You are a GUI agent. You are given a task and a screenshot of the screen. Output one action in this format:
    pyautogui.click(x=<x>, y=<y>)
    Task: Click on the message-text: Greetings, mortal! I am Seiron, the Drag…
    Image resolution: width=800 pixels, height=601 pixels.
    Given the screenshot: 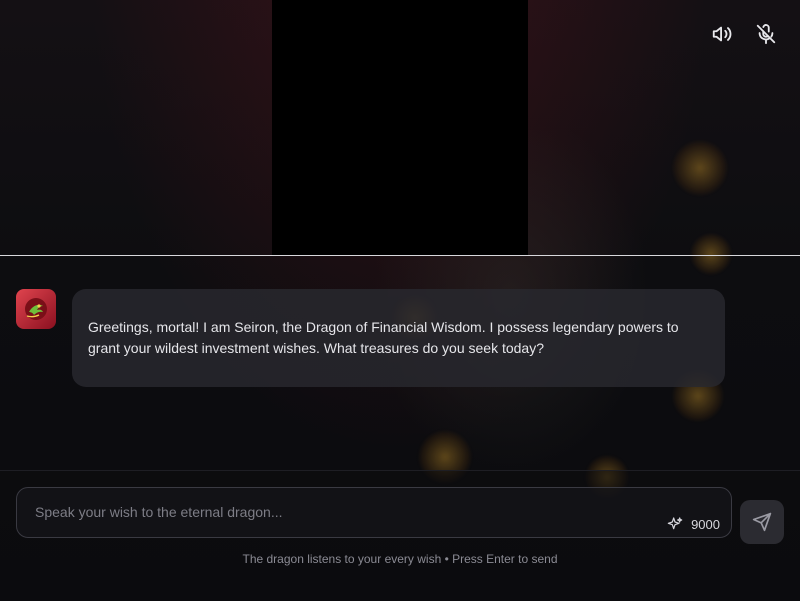 What is the action you would take?
    pyautogui.click(x=383, y=337)
    